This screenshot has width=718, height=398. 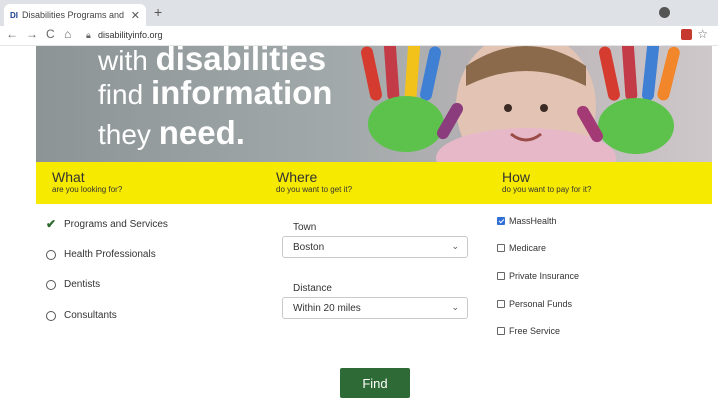 What do you see at coordinates (51, 224) in the screenshot?
I see `checkmark-icon: ✔` at bounding box center [51, 224].